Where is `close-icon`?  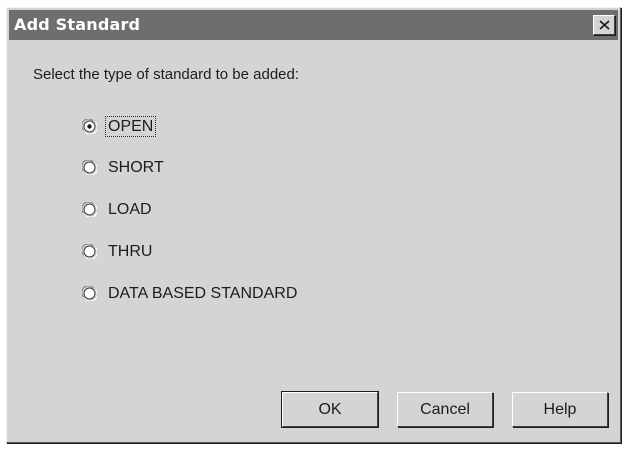 close-icon is located at coordinates (604, 25).